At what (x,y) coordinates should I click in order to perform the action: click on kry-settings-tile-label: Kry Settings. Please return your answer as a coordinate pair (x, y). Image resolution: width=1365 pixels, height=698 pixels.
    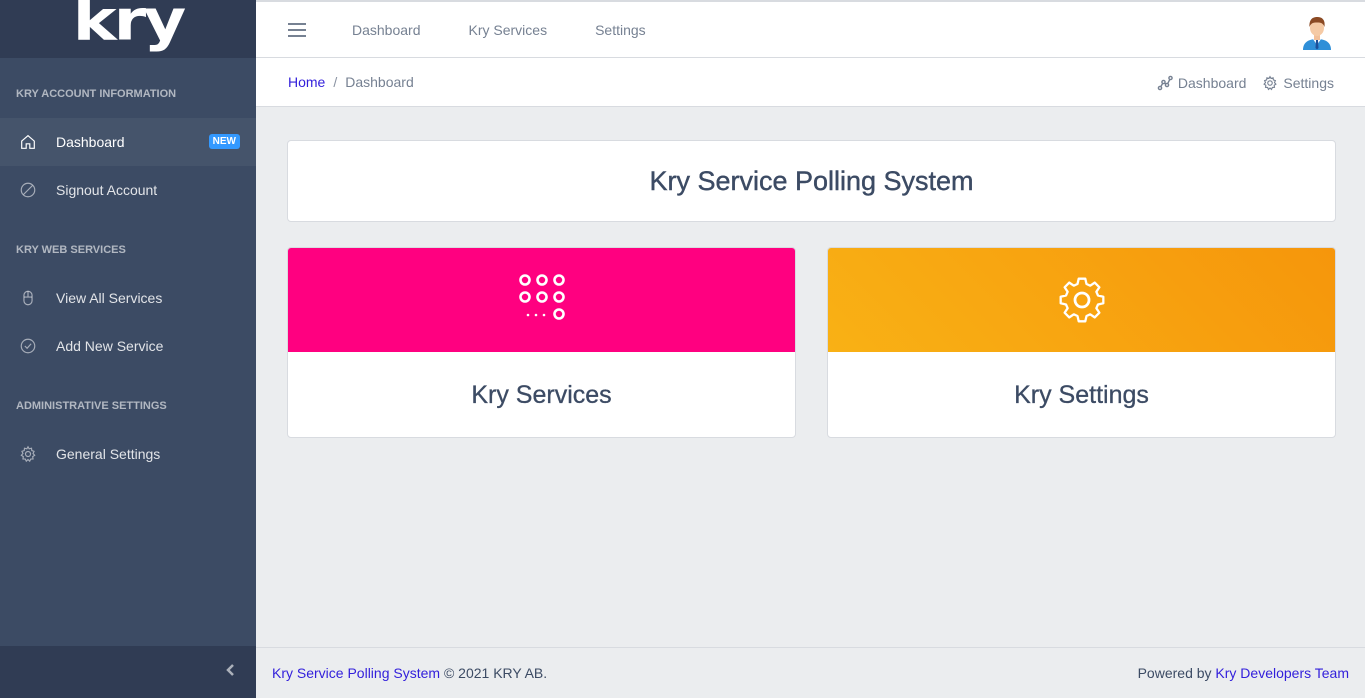
    Looking at the image, I should click on (1081, 394).